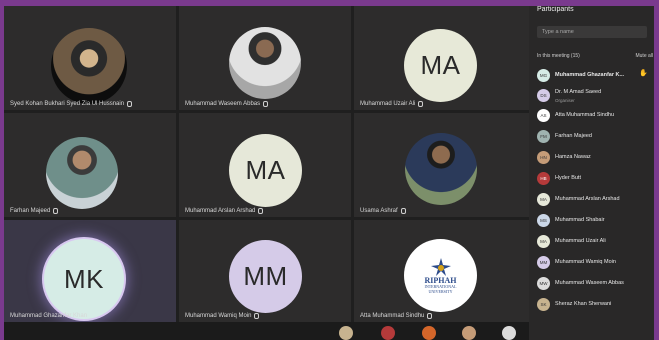 The width and height of the screenshot is (659, 340). I want to click on avatar-initials-text: MK, so click(84, 278).